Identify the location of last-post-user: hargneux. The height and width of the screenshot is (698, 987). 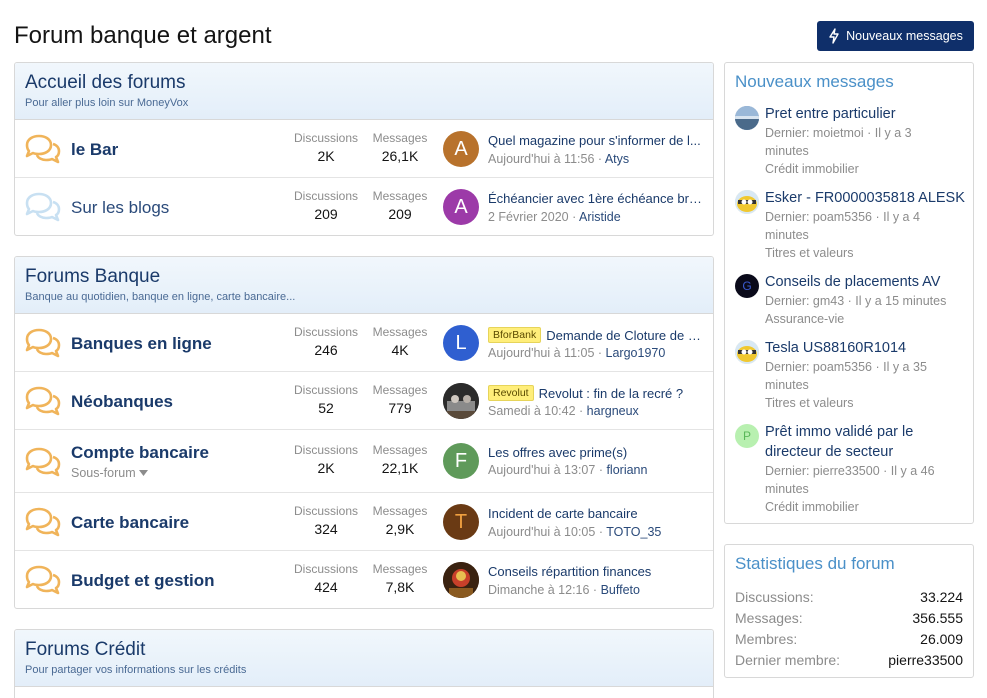
(613, 411).